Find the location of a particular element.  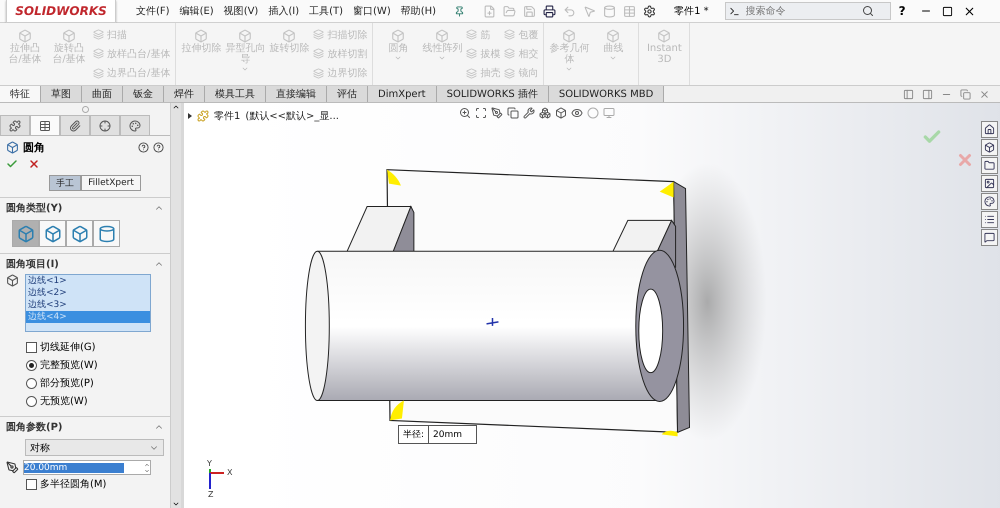

mode-toggle: 手工 is located at coordinates (65, 183).